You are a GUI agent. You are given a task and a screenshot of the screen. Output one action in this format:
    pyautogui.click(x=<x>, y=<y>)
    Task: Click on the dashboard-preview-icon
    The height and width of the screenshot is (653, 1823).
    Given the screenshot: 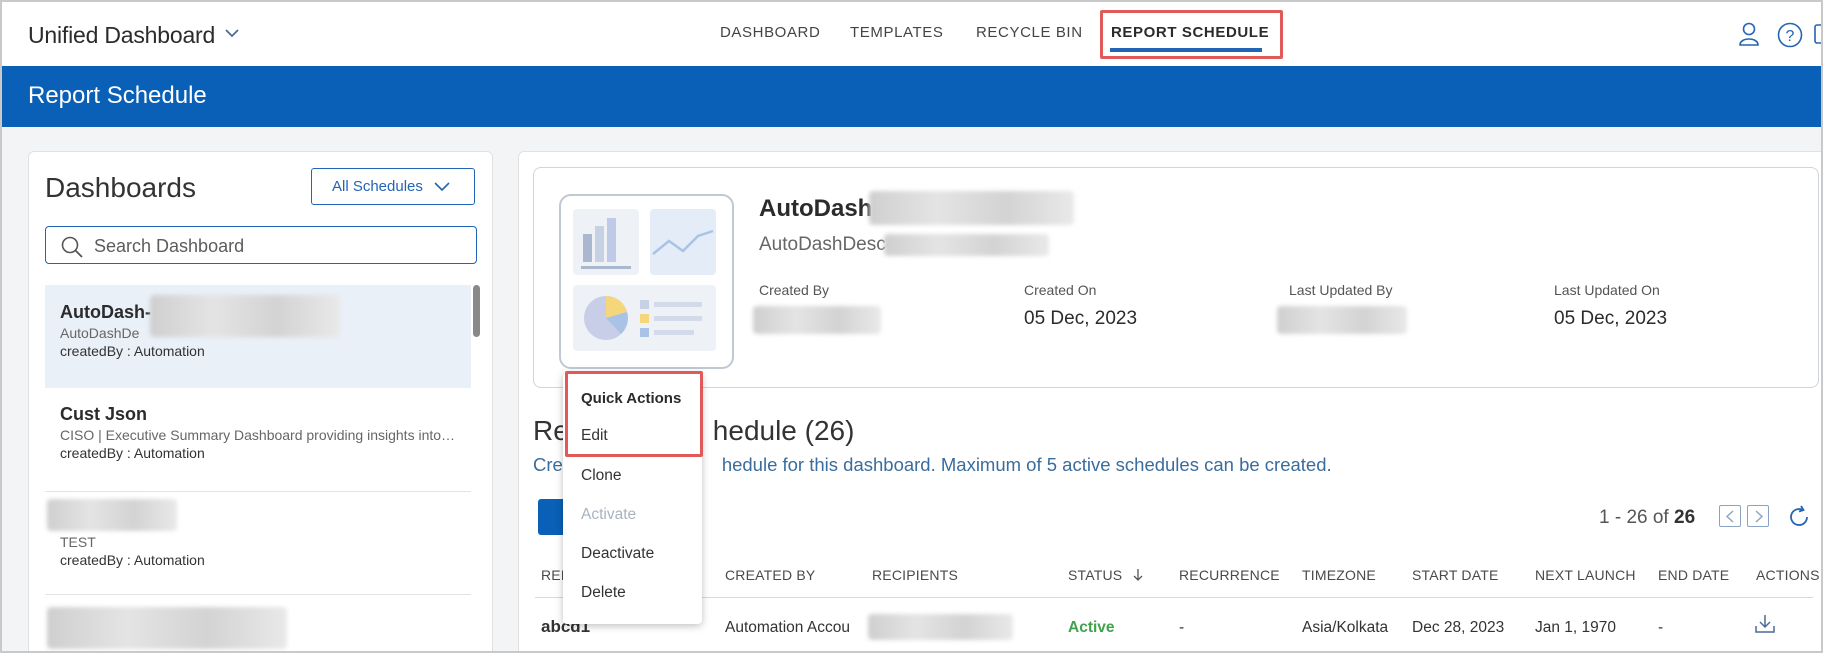 What is the action you would take?
    pyautogui.click(x=644, y=280)
    